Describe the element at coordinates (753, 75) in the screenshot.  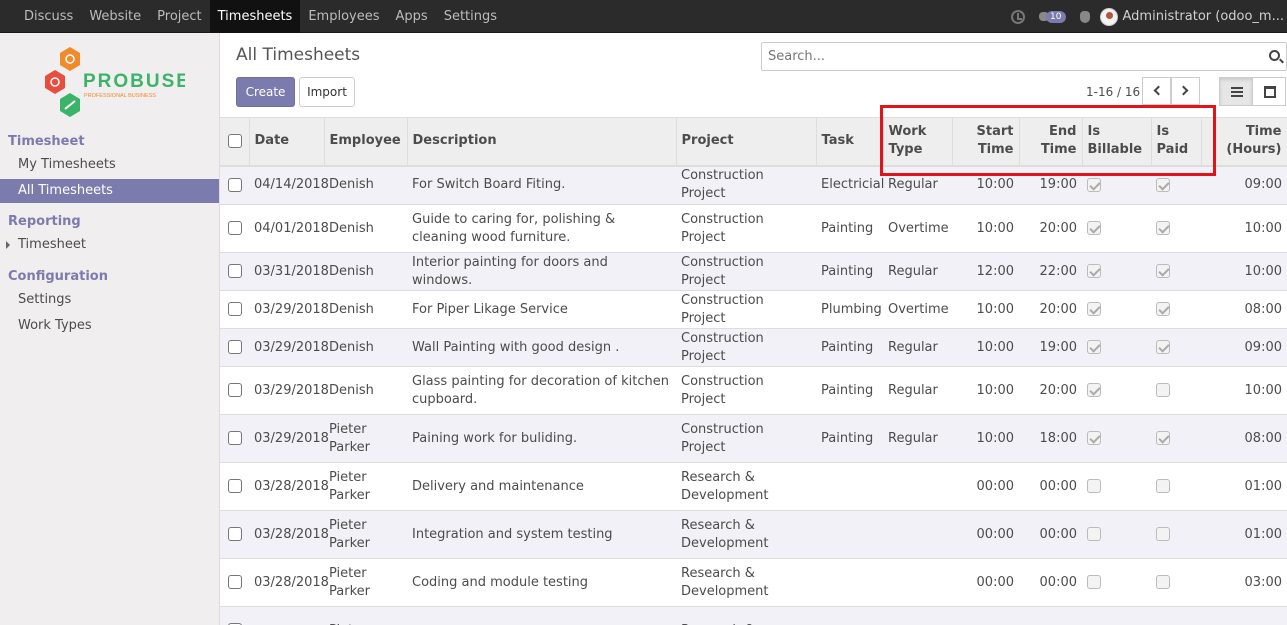
I see `control-panel: All Timesheets Create Import 1-16 / 16` at that location.